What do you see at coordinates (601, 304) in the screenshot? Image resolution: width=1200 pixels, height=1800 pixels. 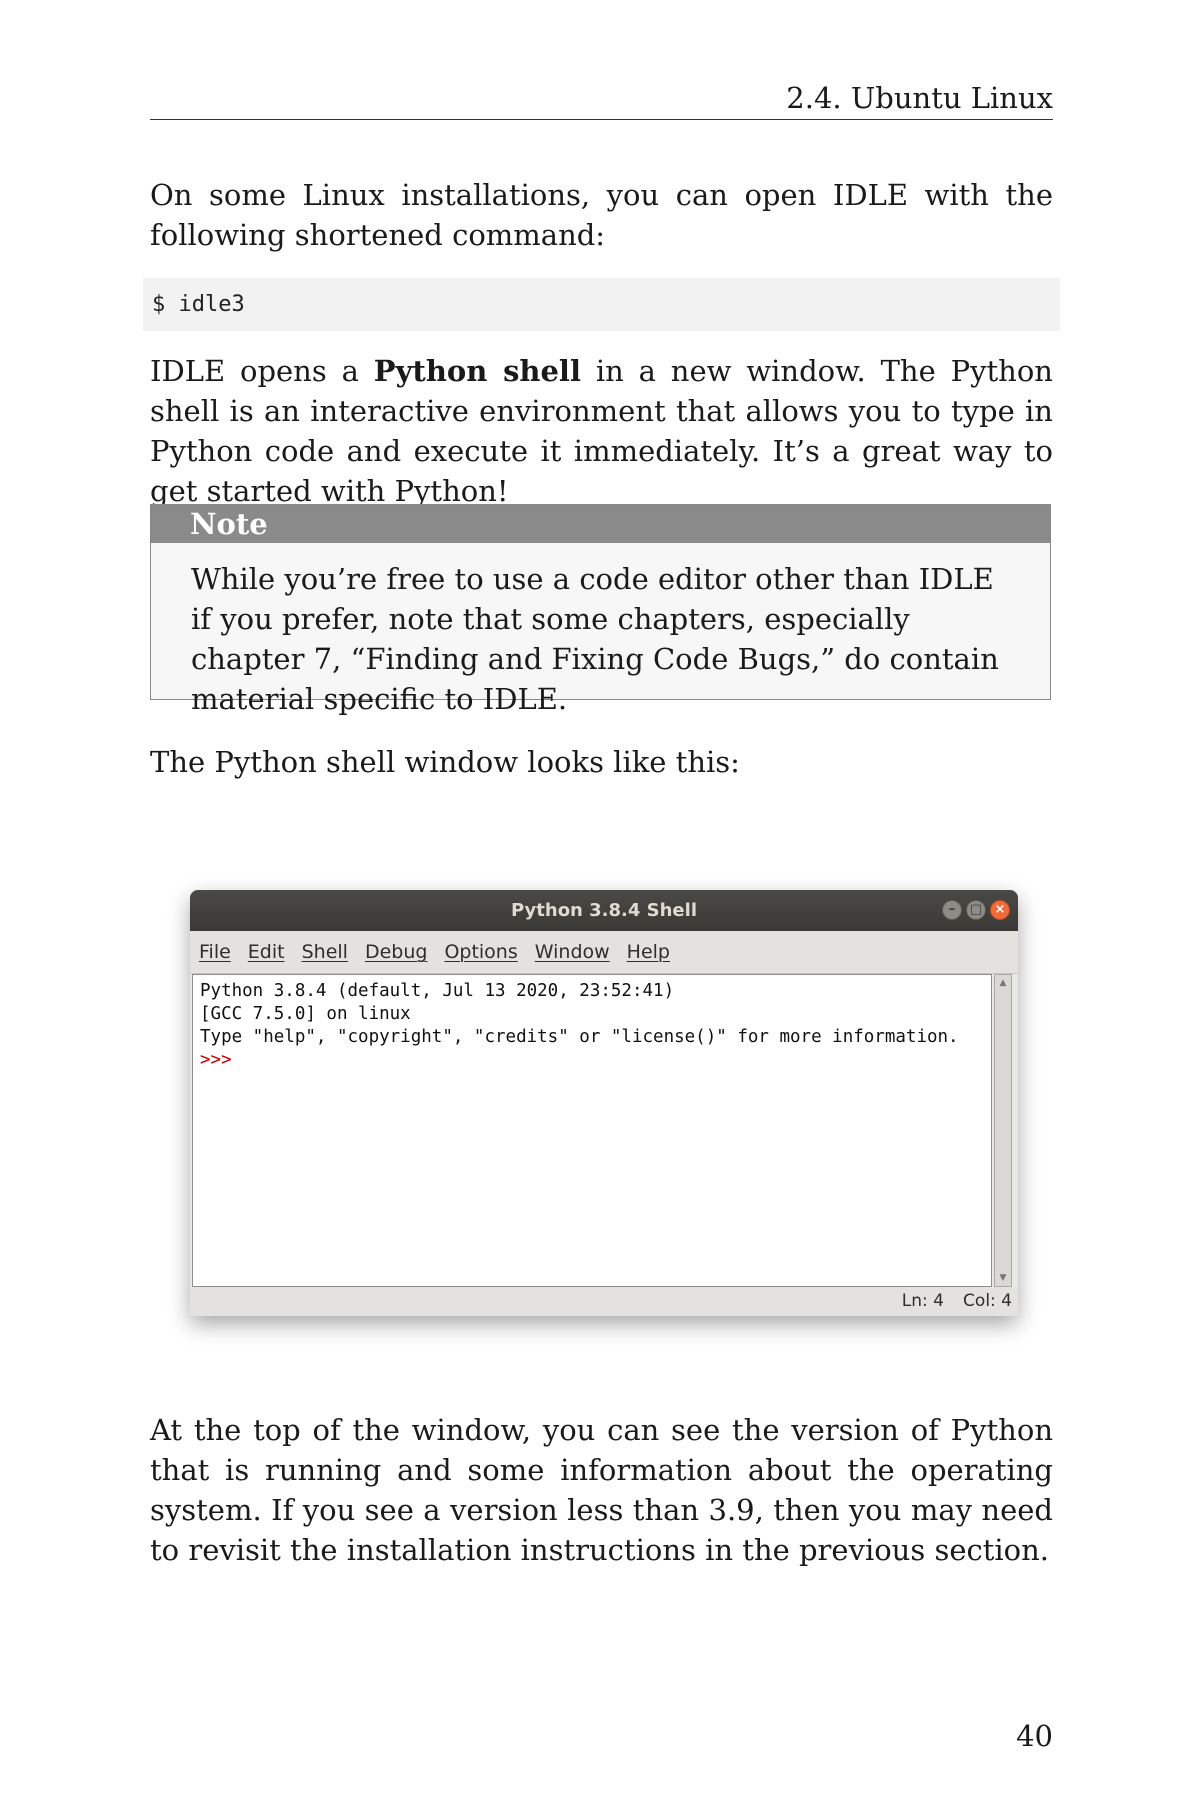 I see `code-block: $ idle3` at bounding box center [601, 304].